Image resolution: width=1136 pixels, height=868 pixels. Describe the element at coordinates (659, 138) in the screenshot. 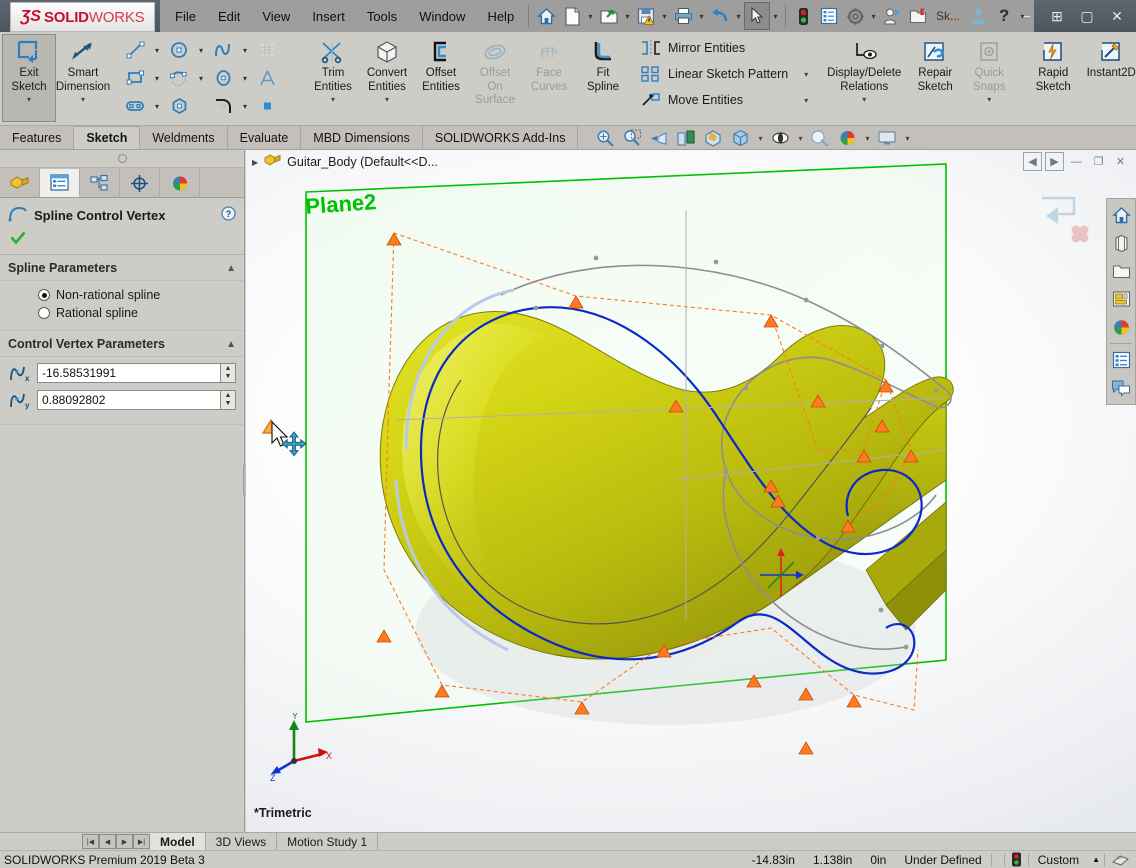

I see `previous-view-icon` at that location.